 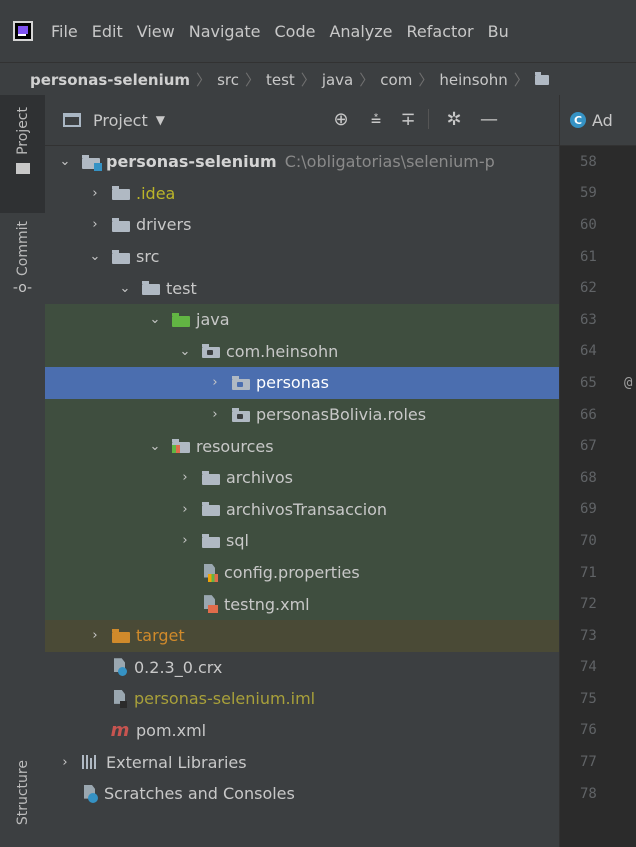 What do you see at coordinates (241, 382) in the screenshot?
I see `package-icon` at bounding box center [241, 382].